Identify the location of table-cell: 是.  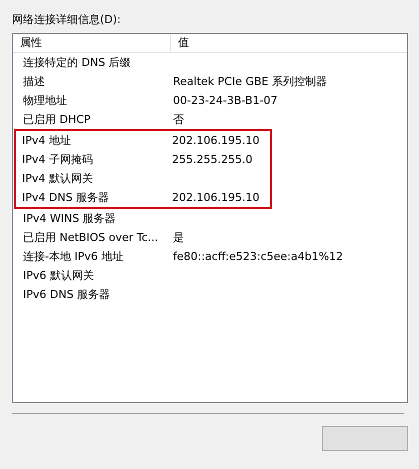
(178, 237).